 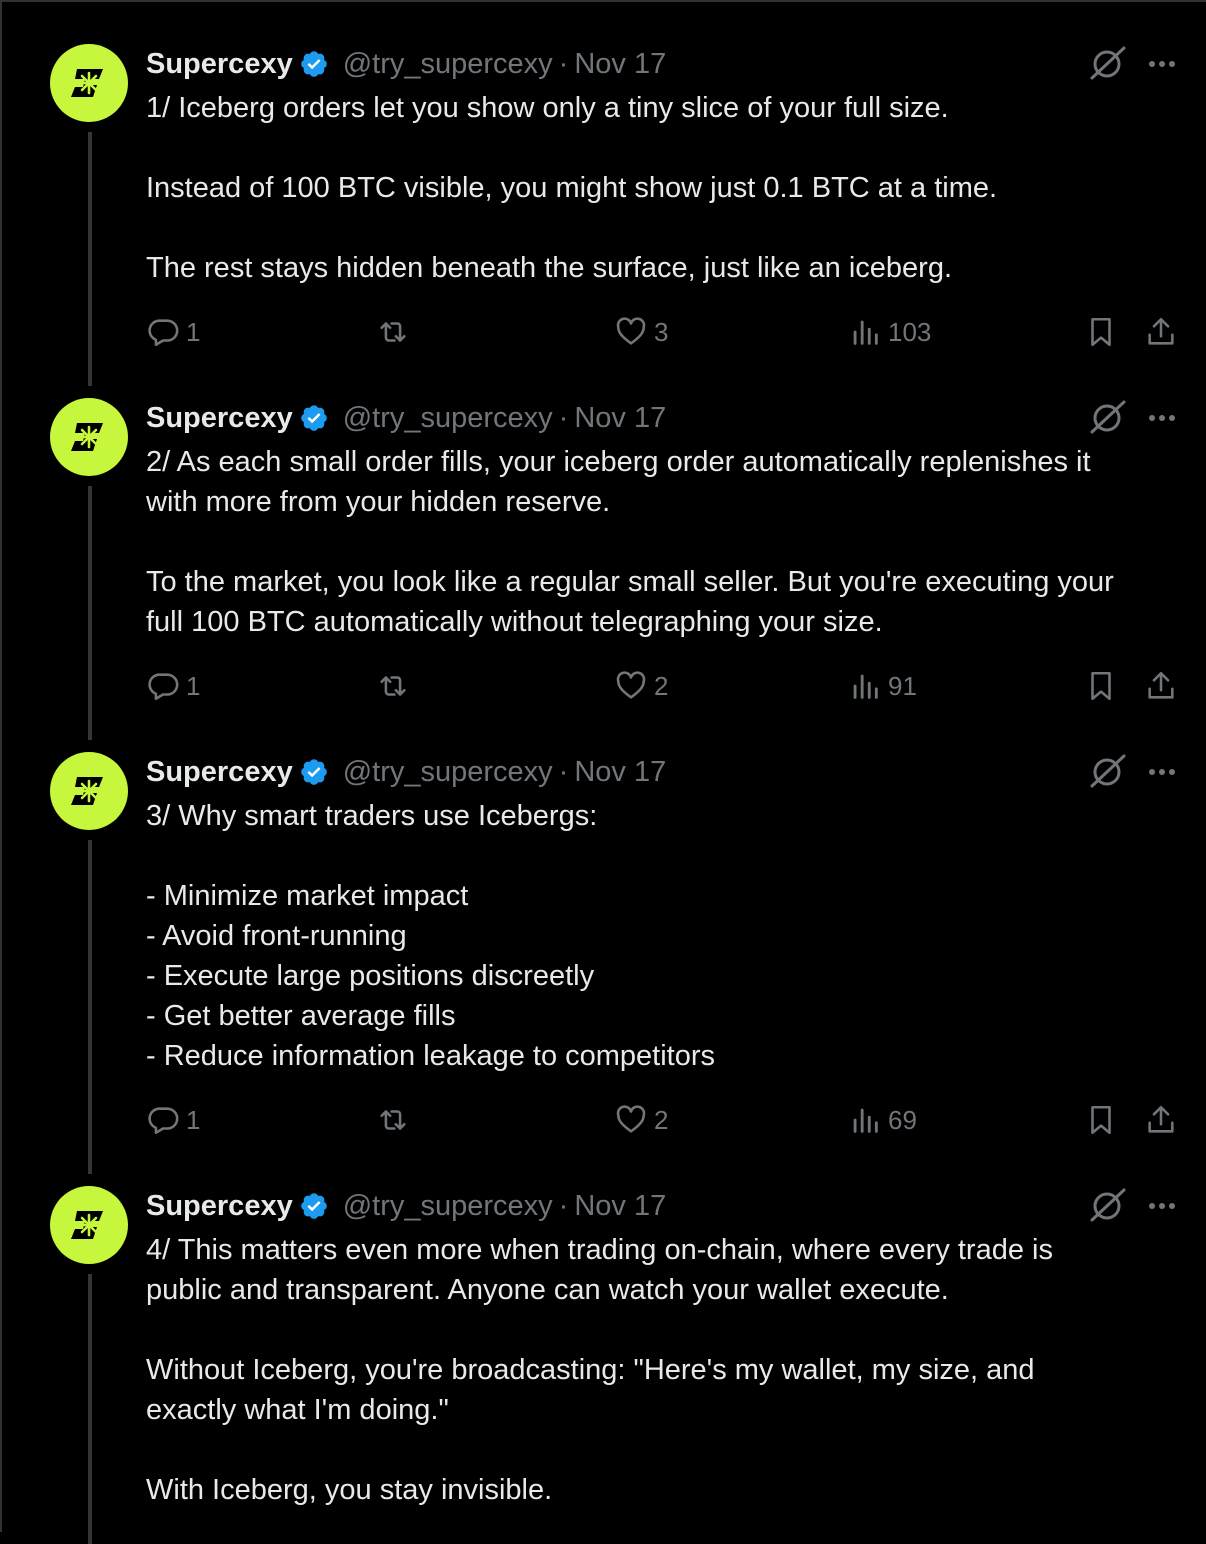 I want to click on action-bar: 1 2 91, so click(x=666, y=686).